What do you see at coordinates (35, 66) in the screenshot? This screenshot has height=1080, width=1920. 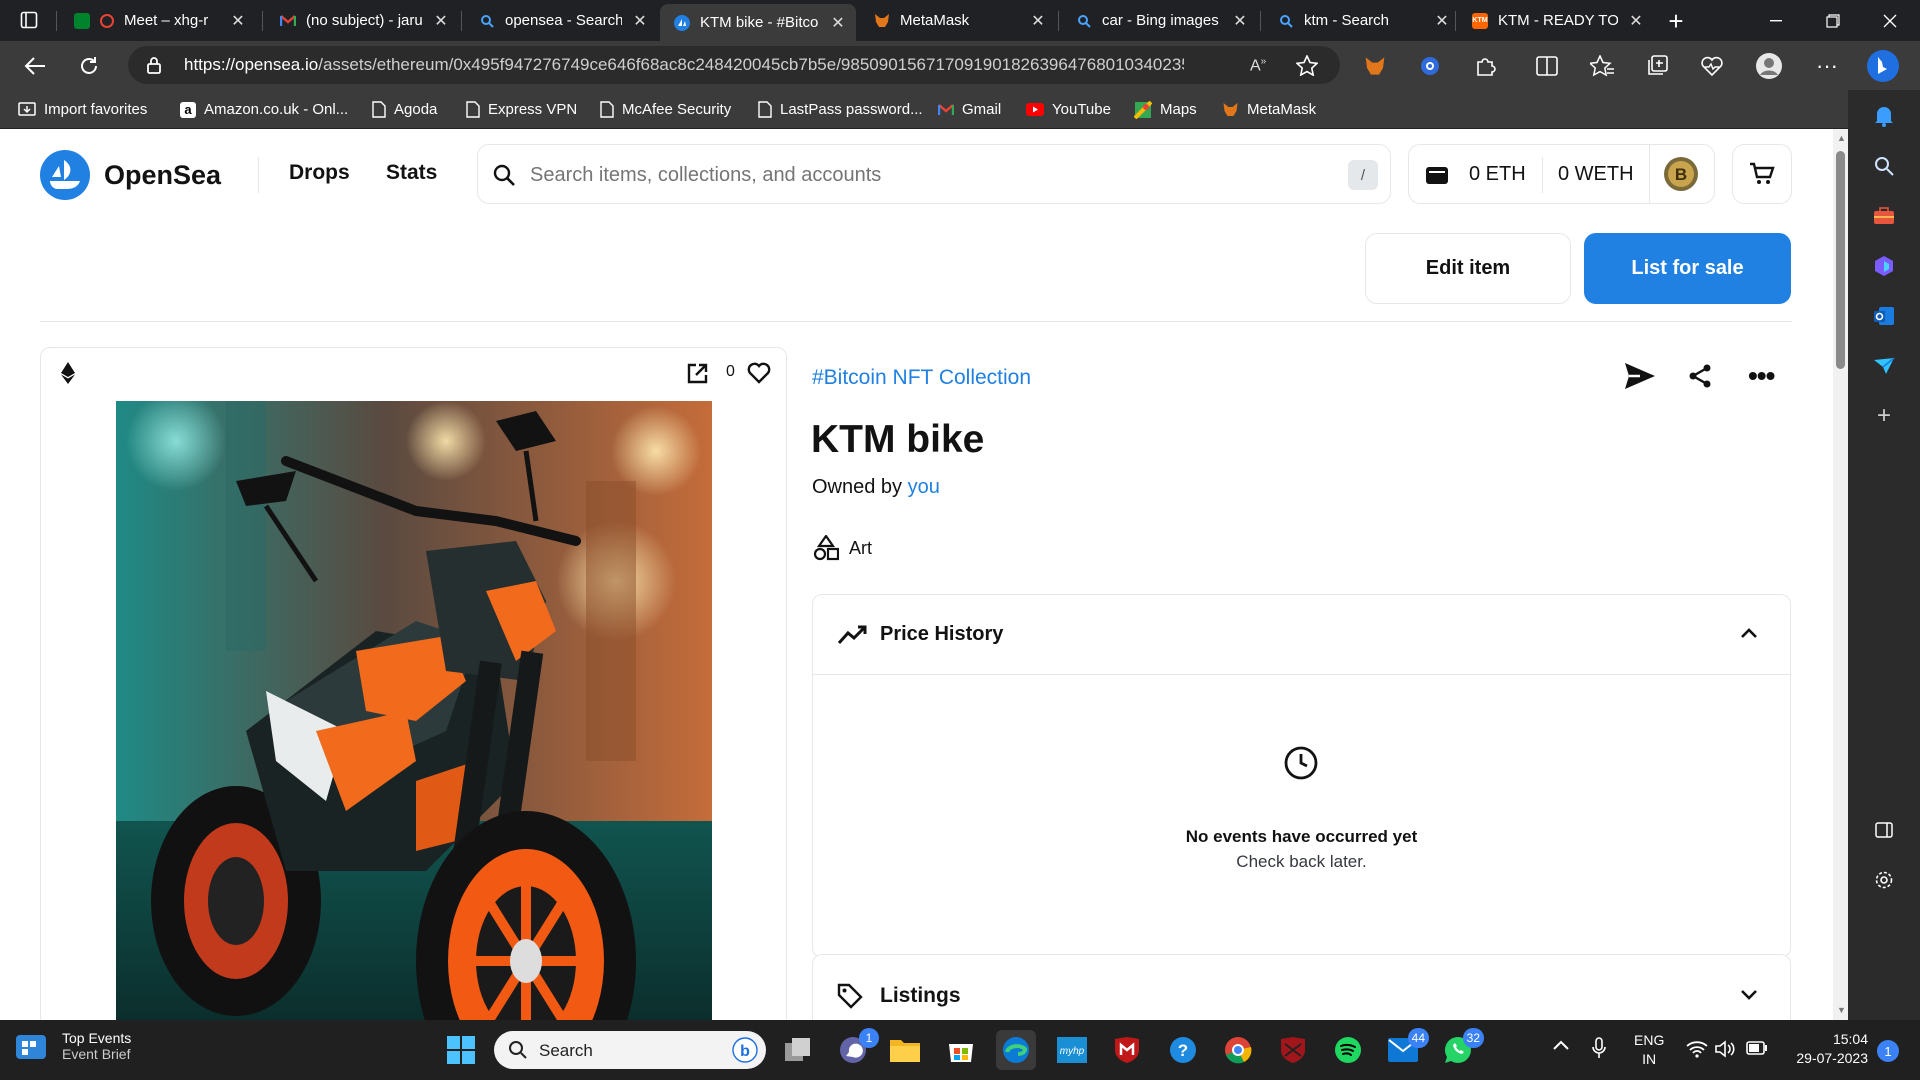 I see `back-icon` at bounding box center [35, 66].